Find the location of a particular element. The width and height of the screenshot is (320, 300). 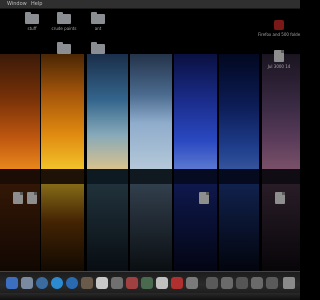

dock-shelf is located at coordinates (150, 296).